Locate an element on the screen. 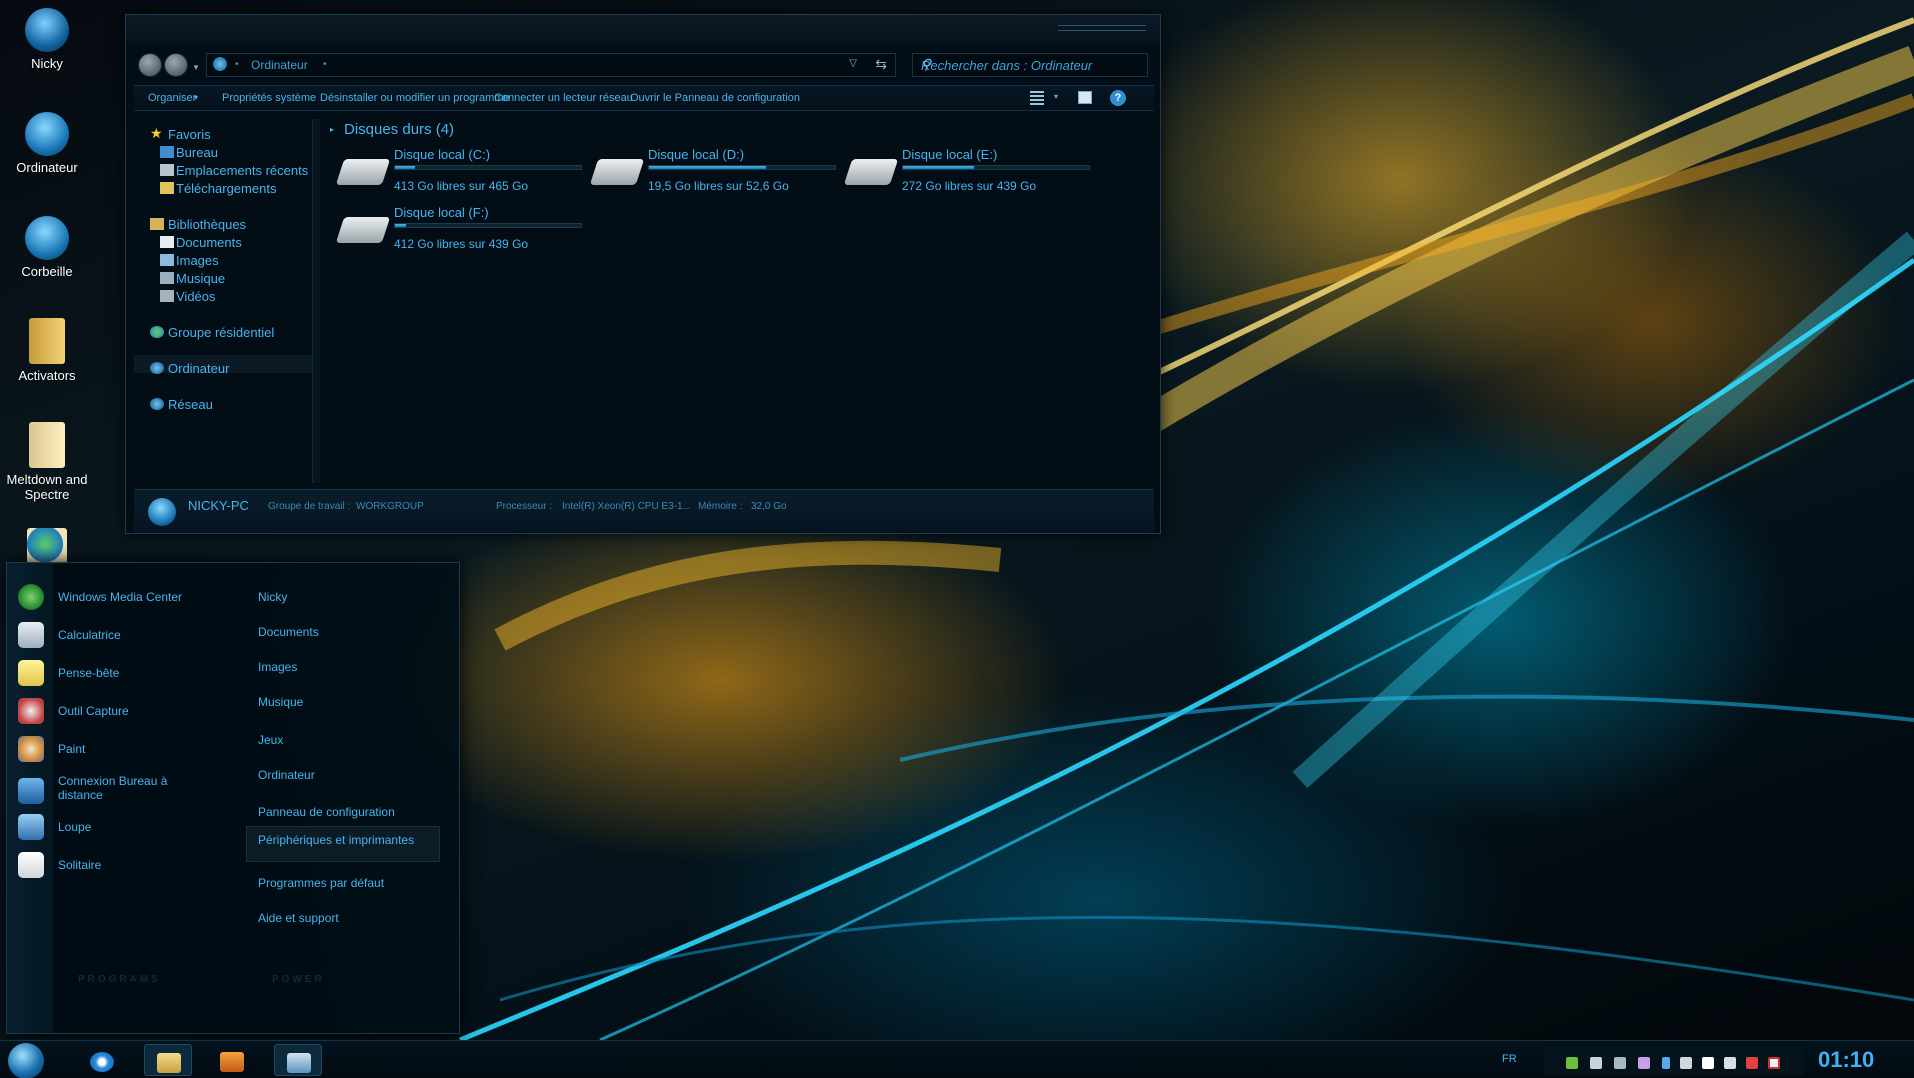 This screenshot has width=1914, height=1078. forward-button is located at coordinates (176, 65).